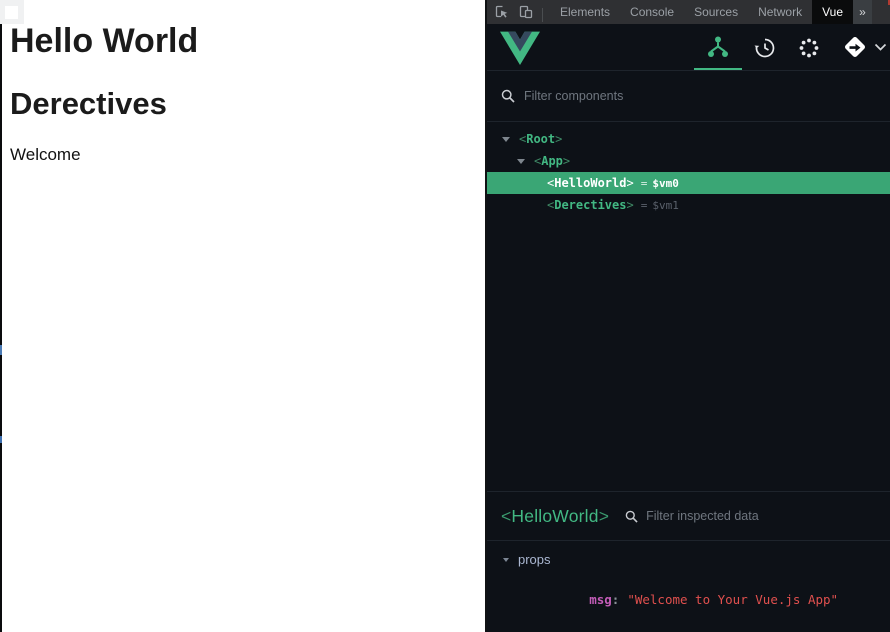  I want to click on prop-key: msg, so click(600, 599).